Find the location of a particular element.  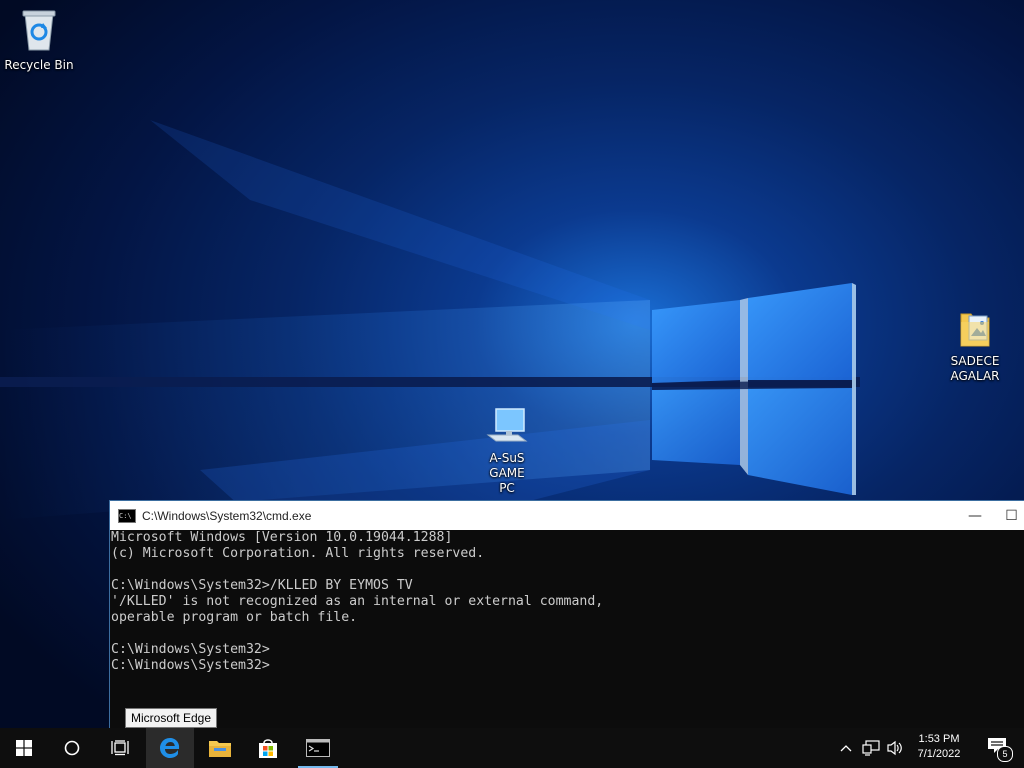

cmd-icon is located at coordinates (318, 748).